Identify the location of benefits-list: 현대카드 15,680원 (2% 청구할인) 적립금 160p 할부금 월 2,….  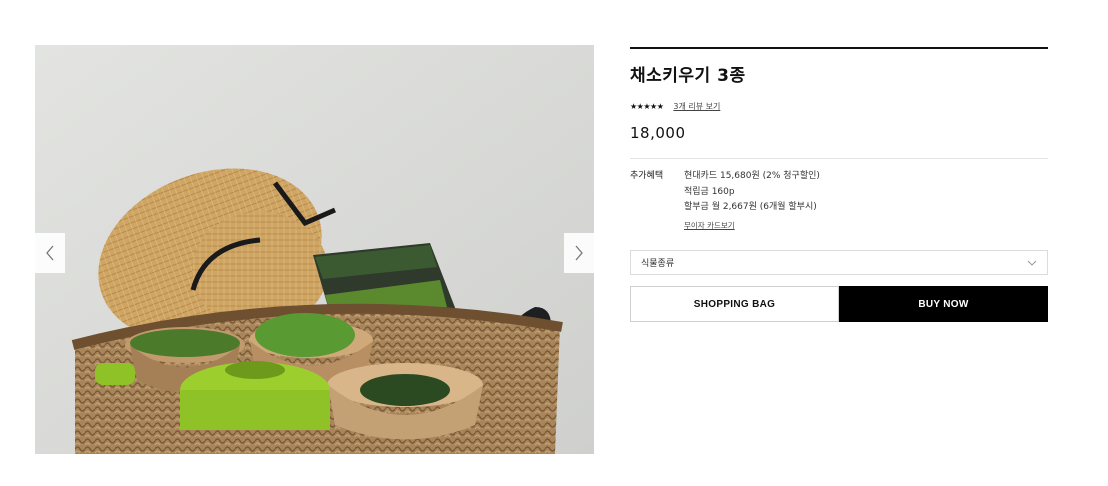
(752, 201).